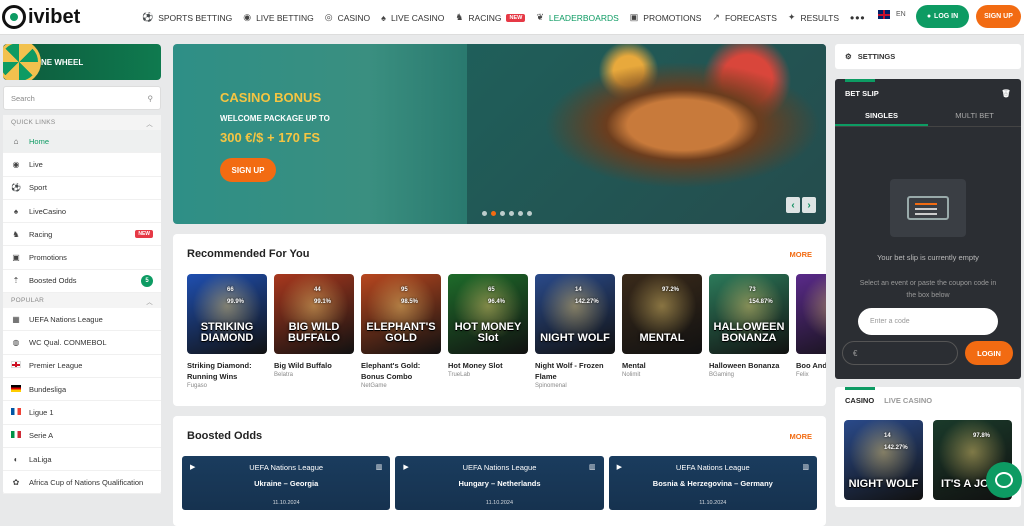 This screenshot has width=1024, height=526. I want to click on rtp-value: 99.9%, so click(236, 302).